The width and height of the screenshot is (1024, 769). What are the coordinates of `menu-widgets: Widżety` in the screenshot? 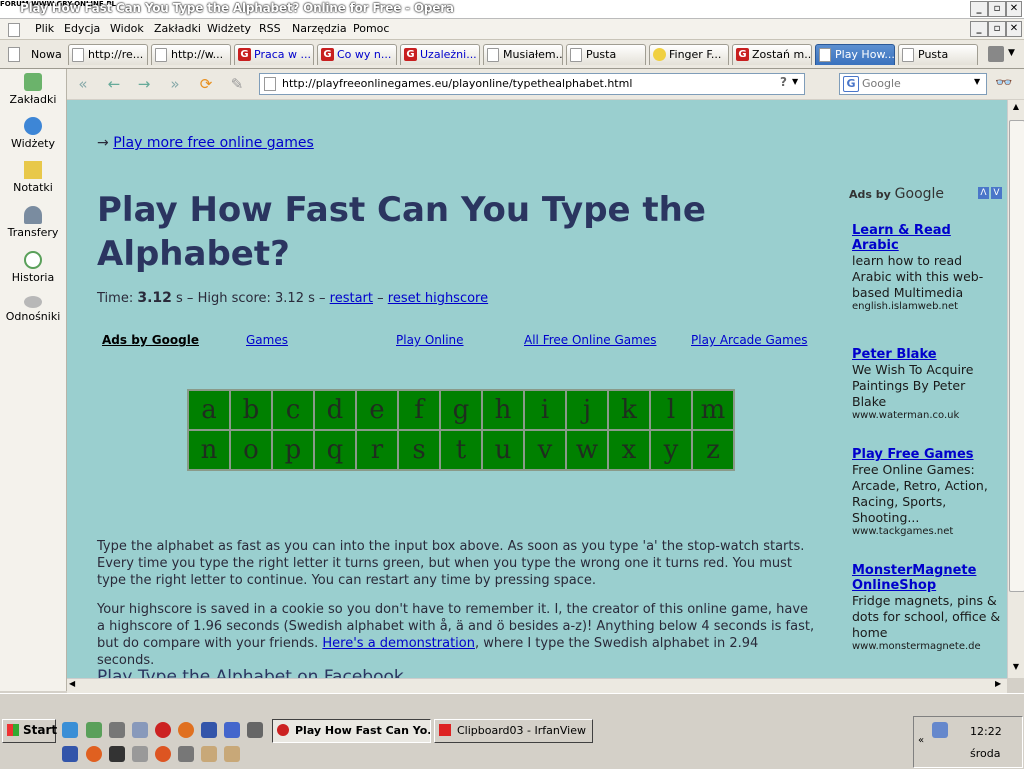 It's located at (229, 28).